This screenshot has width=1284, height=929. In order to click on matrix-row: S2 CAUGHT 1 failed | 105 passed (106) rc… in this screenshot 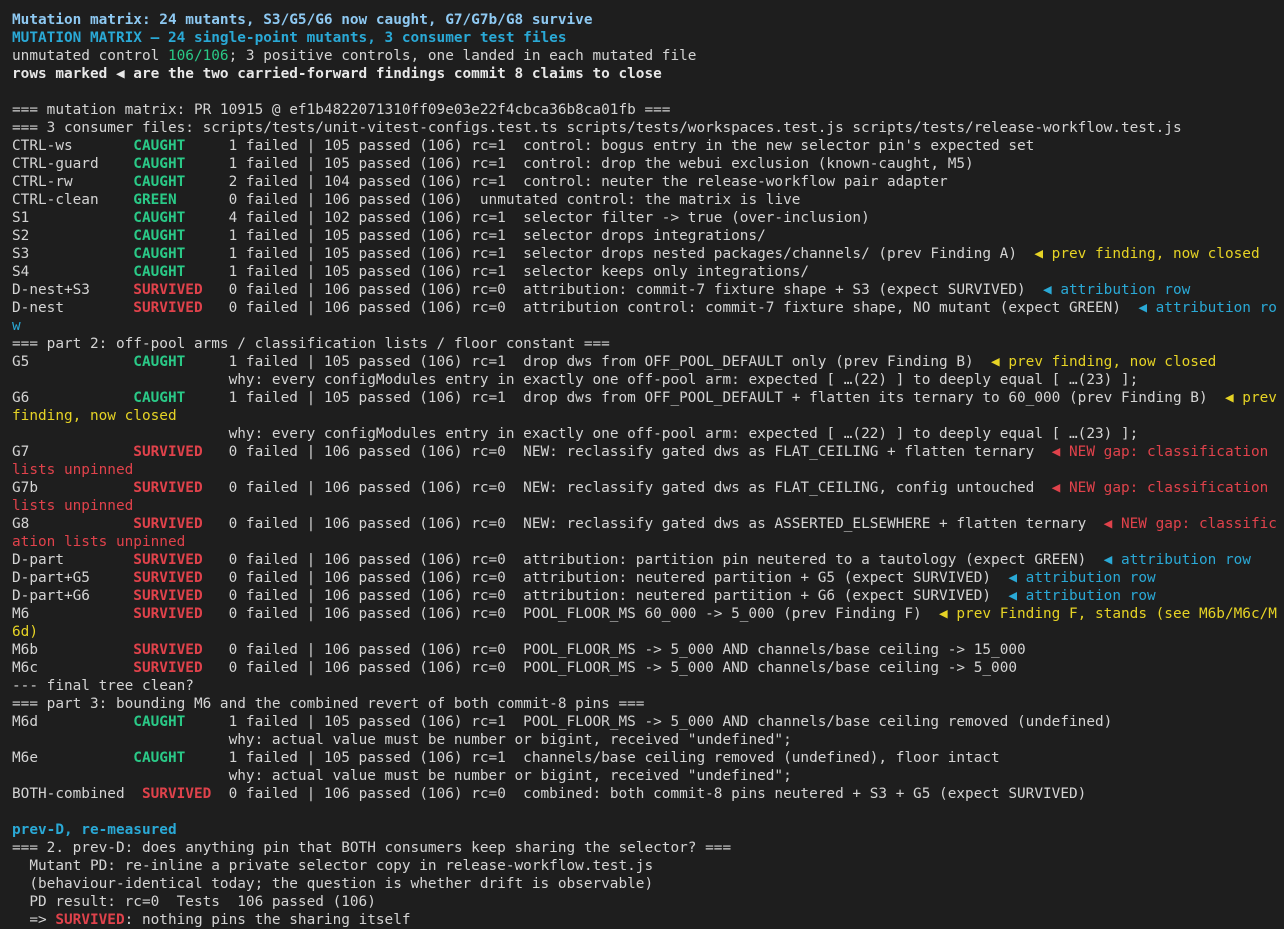, I will do `click(648, 236)`.